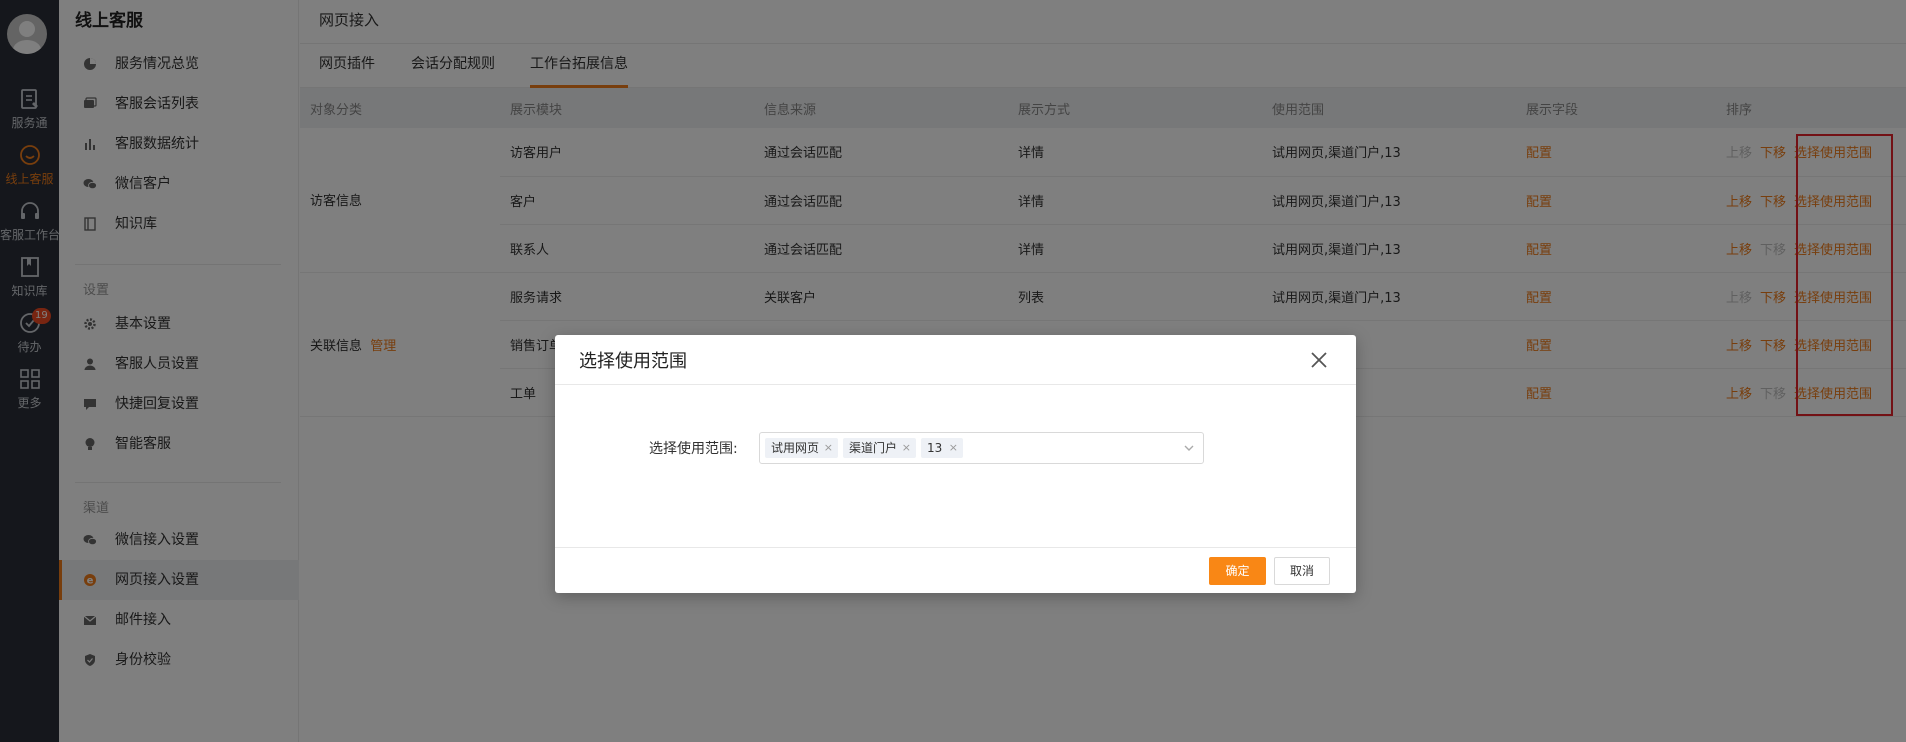 This screenshot has height=742, width=1906. What do you see at coordinates (942, 448) in the screenshot?
I see `scope-tag: 13 ×` at bounding box center [942, 448].